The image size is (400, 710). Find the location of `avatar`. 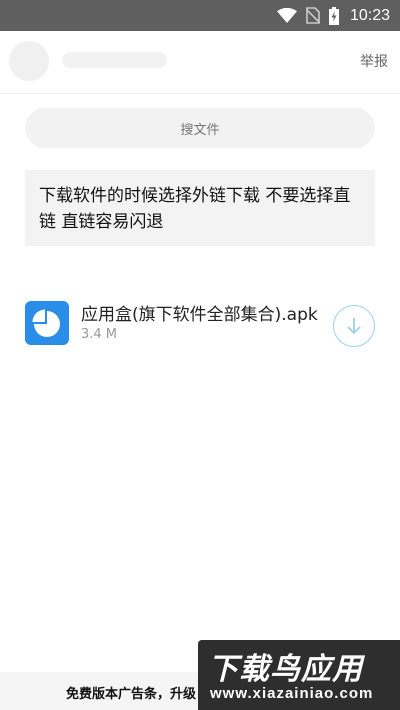

avatar is located at coordinates (29, 61).